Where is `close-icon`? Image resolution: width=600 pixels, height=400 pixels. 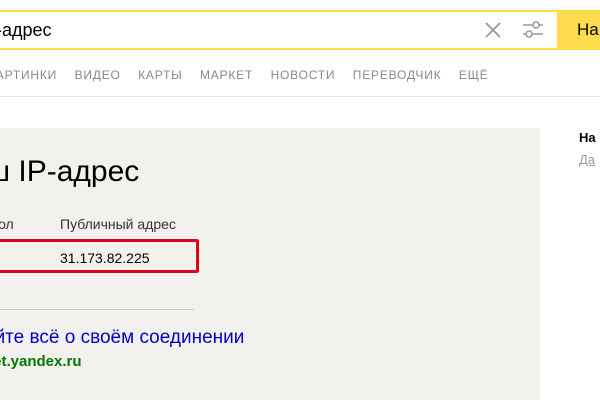 close-icon is located at coordinates (493, 30).